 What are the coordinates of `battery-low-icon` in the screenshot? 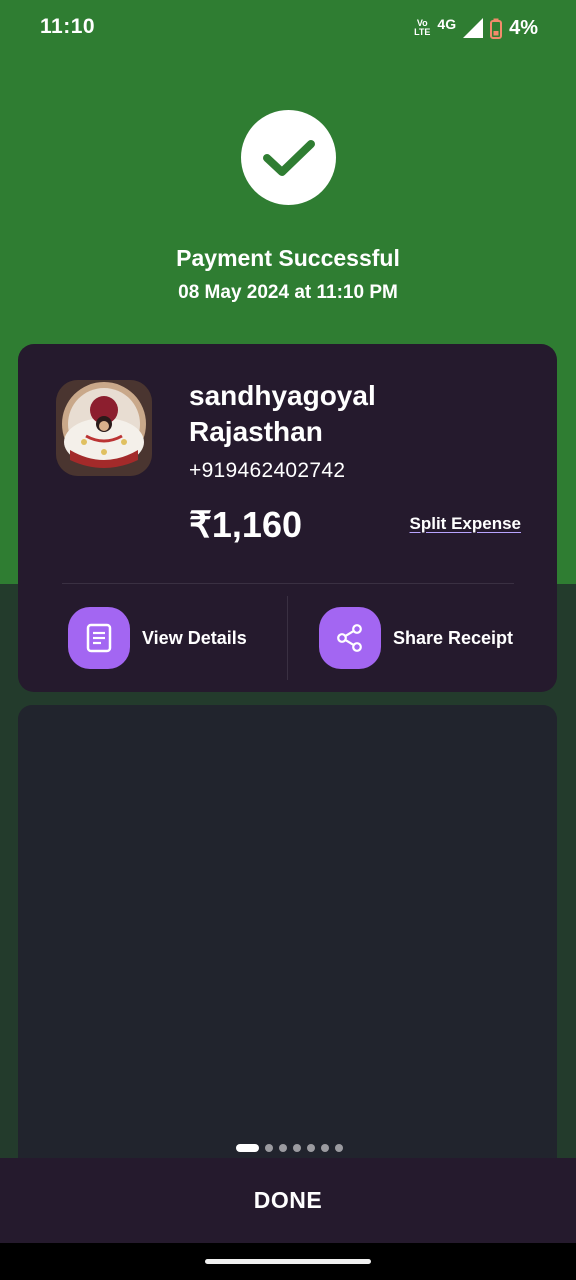 It's located at (496, 28).